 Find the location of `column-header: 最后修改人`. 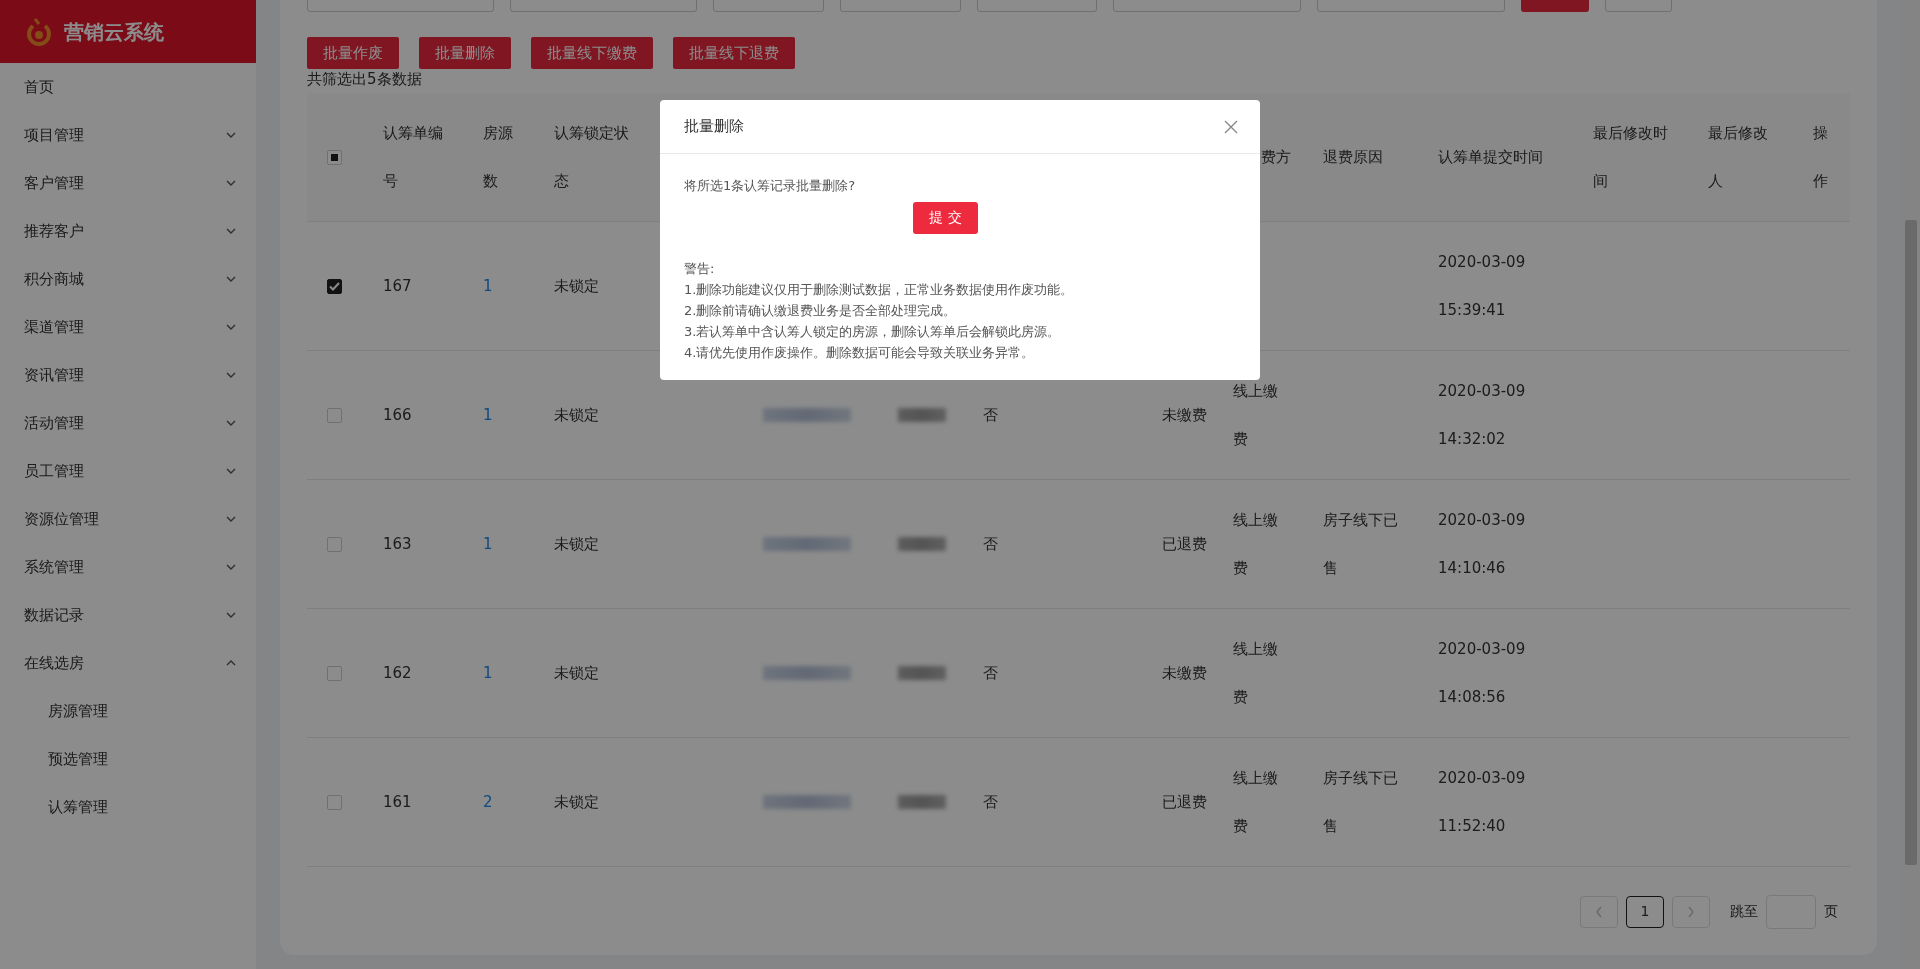

column-header: 最后修改人 is located at coordinates (1738, 157).